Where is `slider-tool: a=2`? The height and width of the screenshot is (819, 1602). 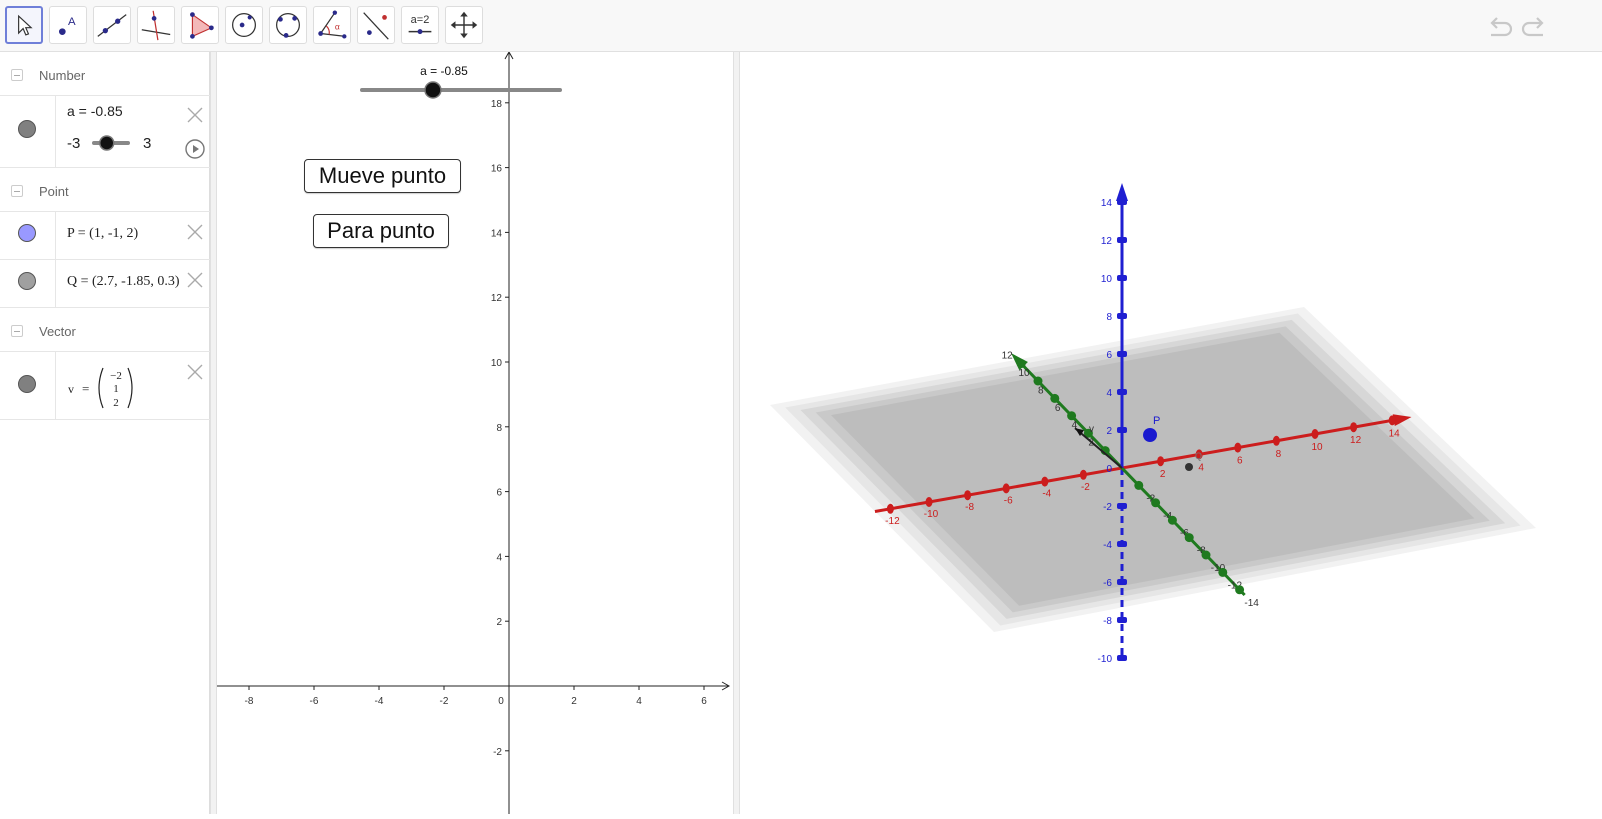
slider-tool: a=2 is located at coordinates (420, 25).